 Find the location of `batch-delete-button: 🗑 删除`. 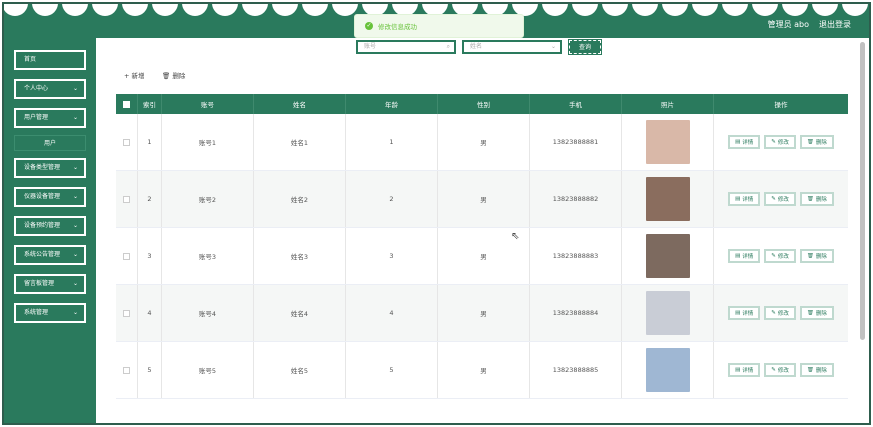

batch-delete-button: 🗑 删除 is located at coordinates (173, 75).